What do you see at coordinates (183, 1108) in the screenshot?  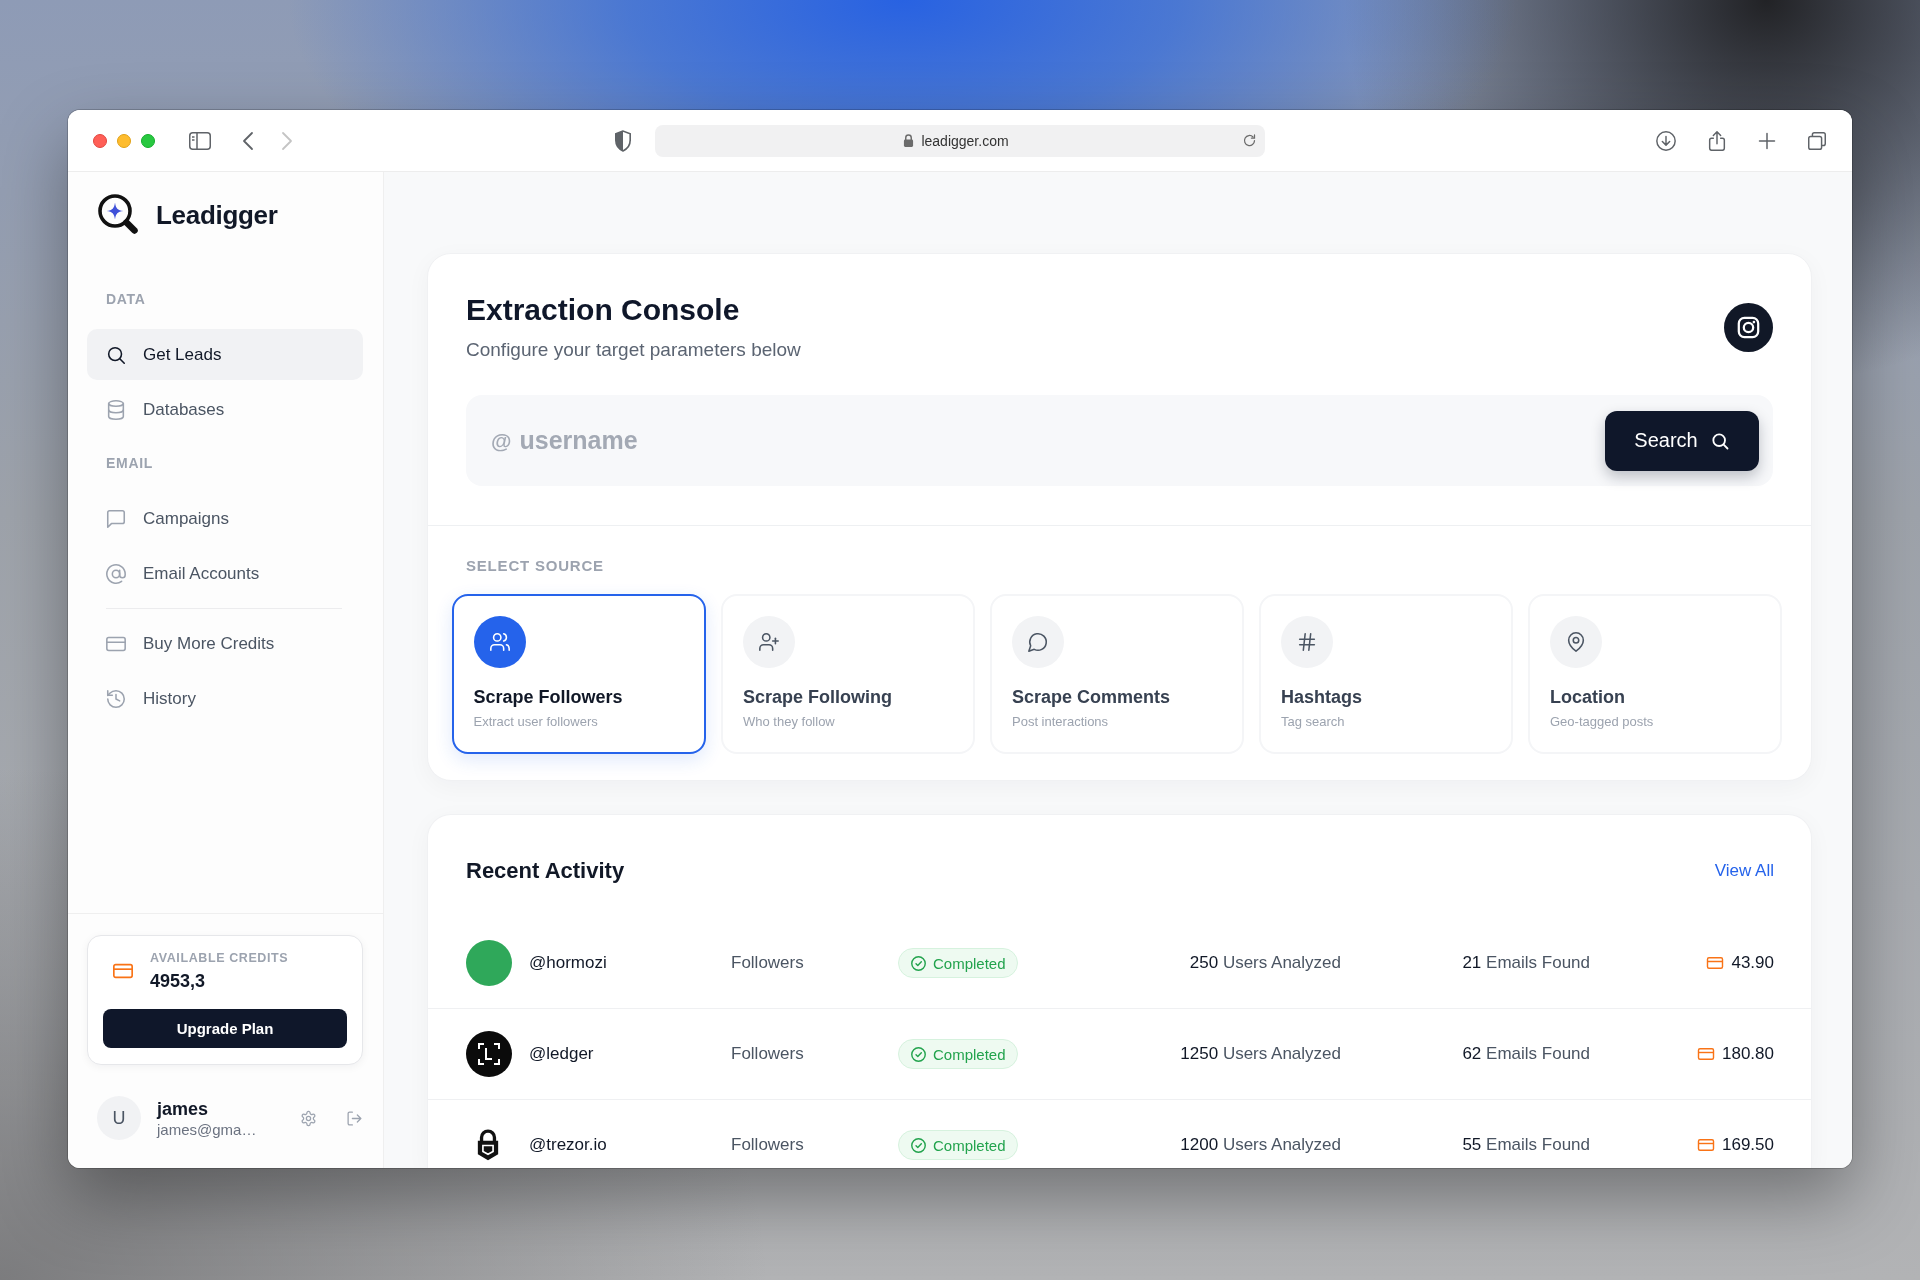 I see `user-name: james` at bounding box center [183, 1108].